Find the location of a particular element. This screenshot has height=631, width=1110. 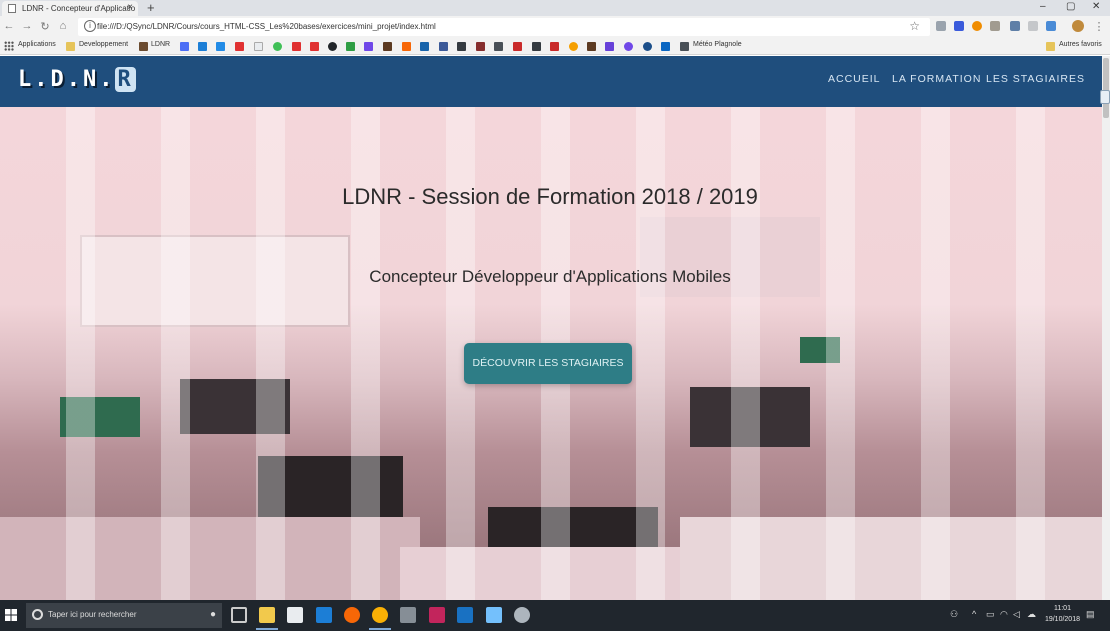

discover-trainees-button: DÉCOUVRIR LES STAGIAIRES is located at coordinates (548, 363).